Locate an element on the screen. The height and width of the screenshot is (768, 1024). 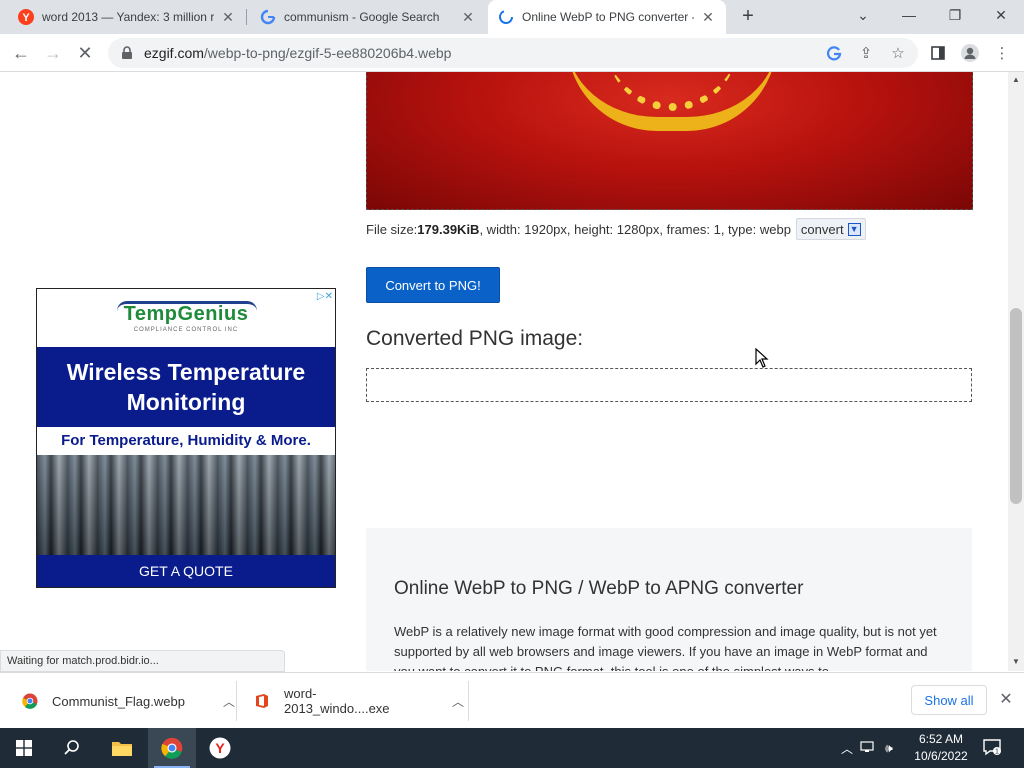
clock-time: 6:52 AM is located at coordinates (941, 739).